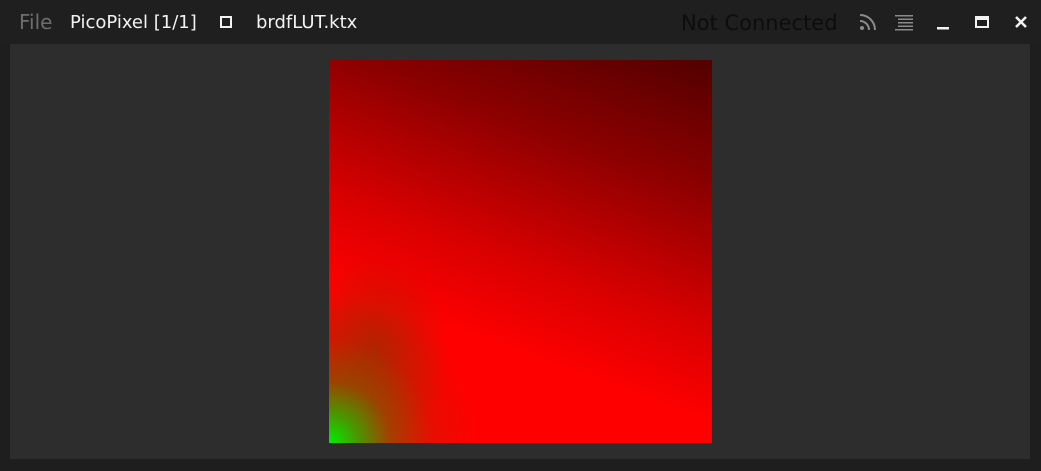 The width and height of the screenshot is (1041, 471). Describe the element at coordinates (306, 23) in the screenshot. I see `file-name-tab: brdfLUT.ktx` at that location.